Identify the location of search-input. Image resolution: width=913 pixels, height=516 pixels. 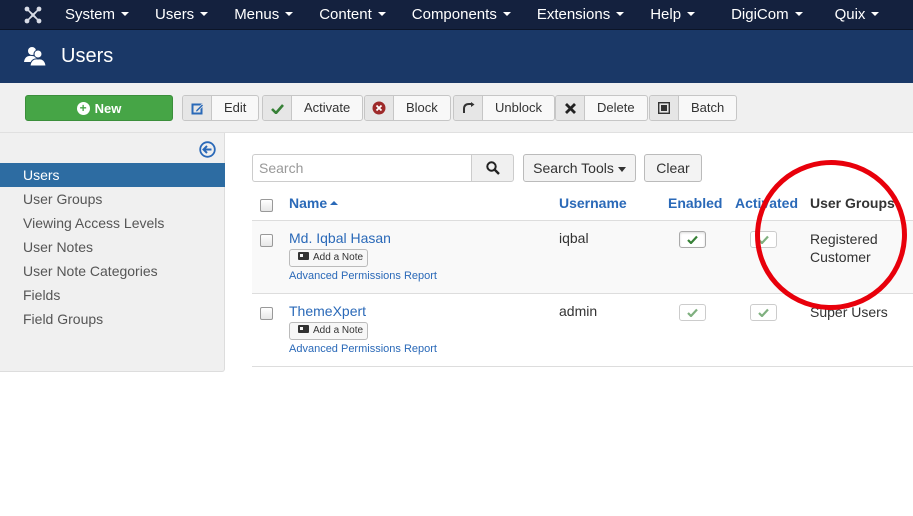
(362, 168).